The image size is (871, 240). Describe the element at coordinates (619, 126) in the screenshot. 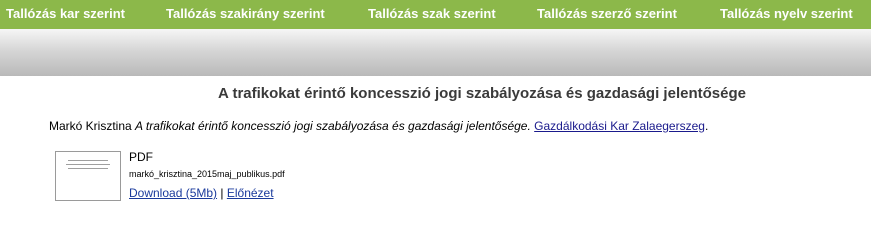

I see `faculty-link: Gazdálkodási Kar Zalaegerszeg` at that location.